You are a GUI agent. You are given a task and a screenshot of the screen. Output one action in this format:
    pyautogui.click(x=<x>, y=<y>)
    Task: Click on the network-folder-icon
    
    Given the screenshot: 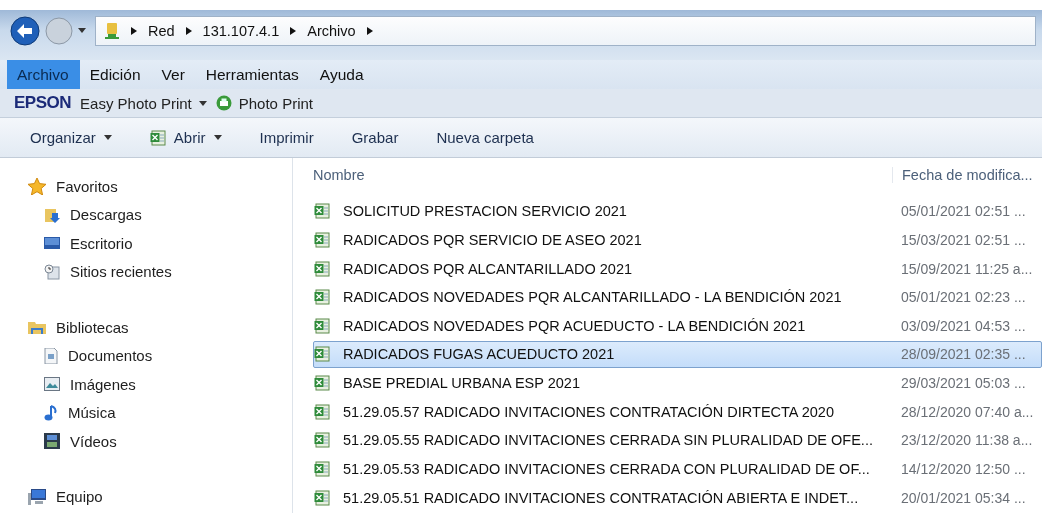 What is the action you would take?
    pyautogui.click(x=112, y=30)
    